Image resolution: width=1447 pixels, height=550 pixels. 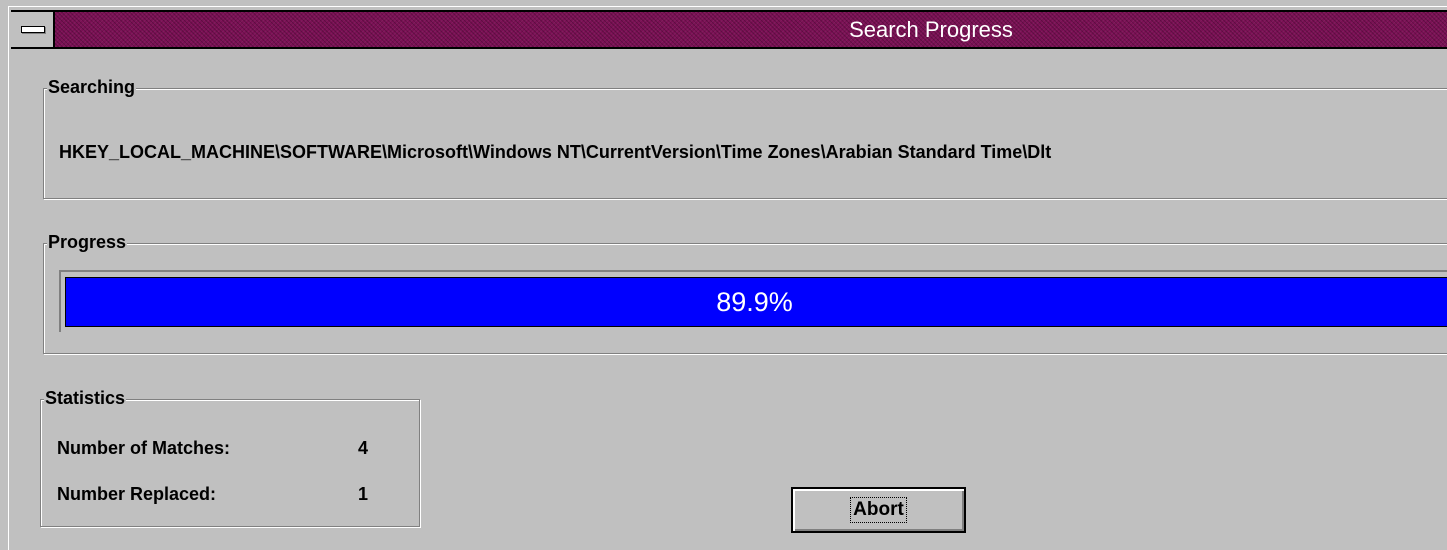 I want to click on progress-bar: 89.9%, so click(x=753, y=301).